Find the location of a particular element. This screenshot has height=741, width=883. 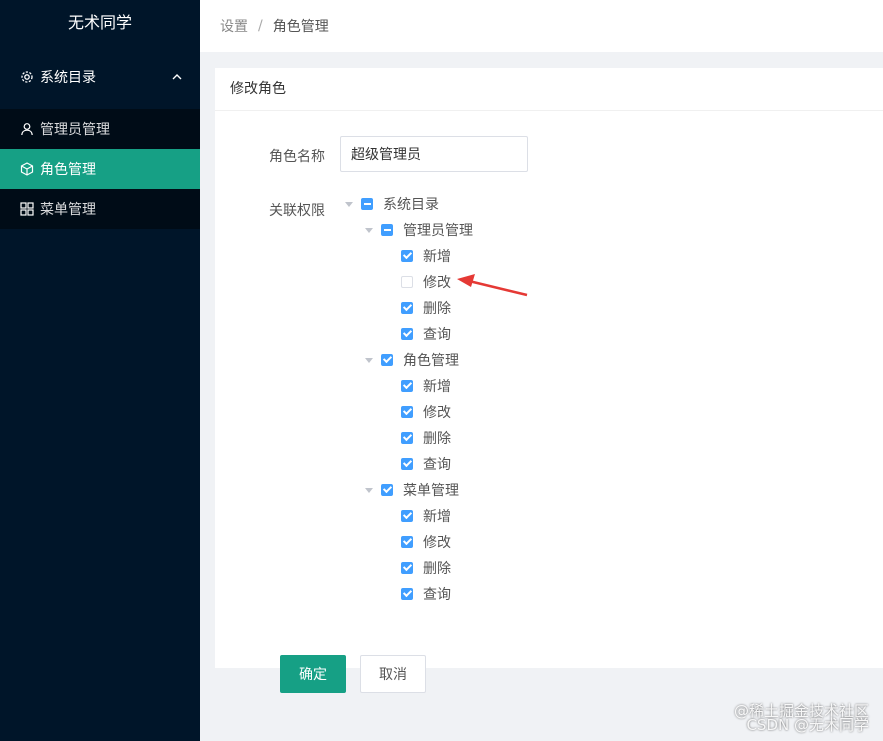

sidebar-item-menu: 菜单管理 is located at coordinates (100, 209).